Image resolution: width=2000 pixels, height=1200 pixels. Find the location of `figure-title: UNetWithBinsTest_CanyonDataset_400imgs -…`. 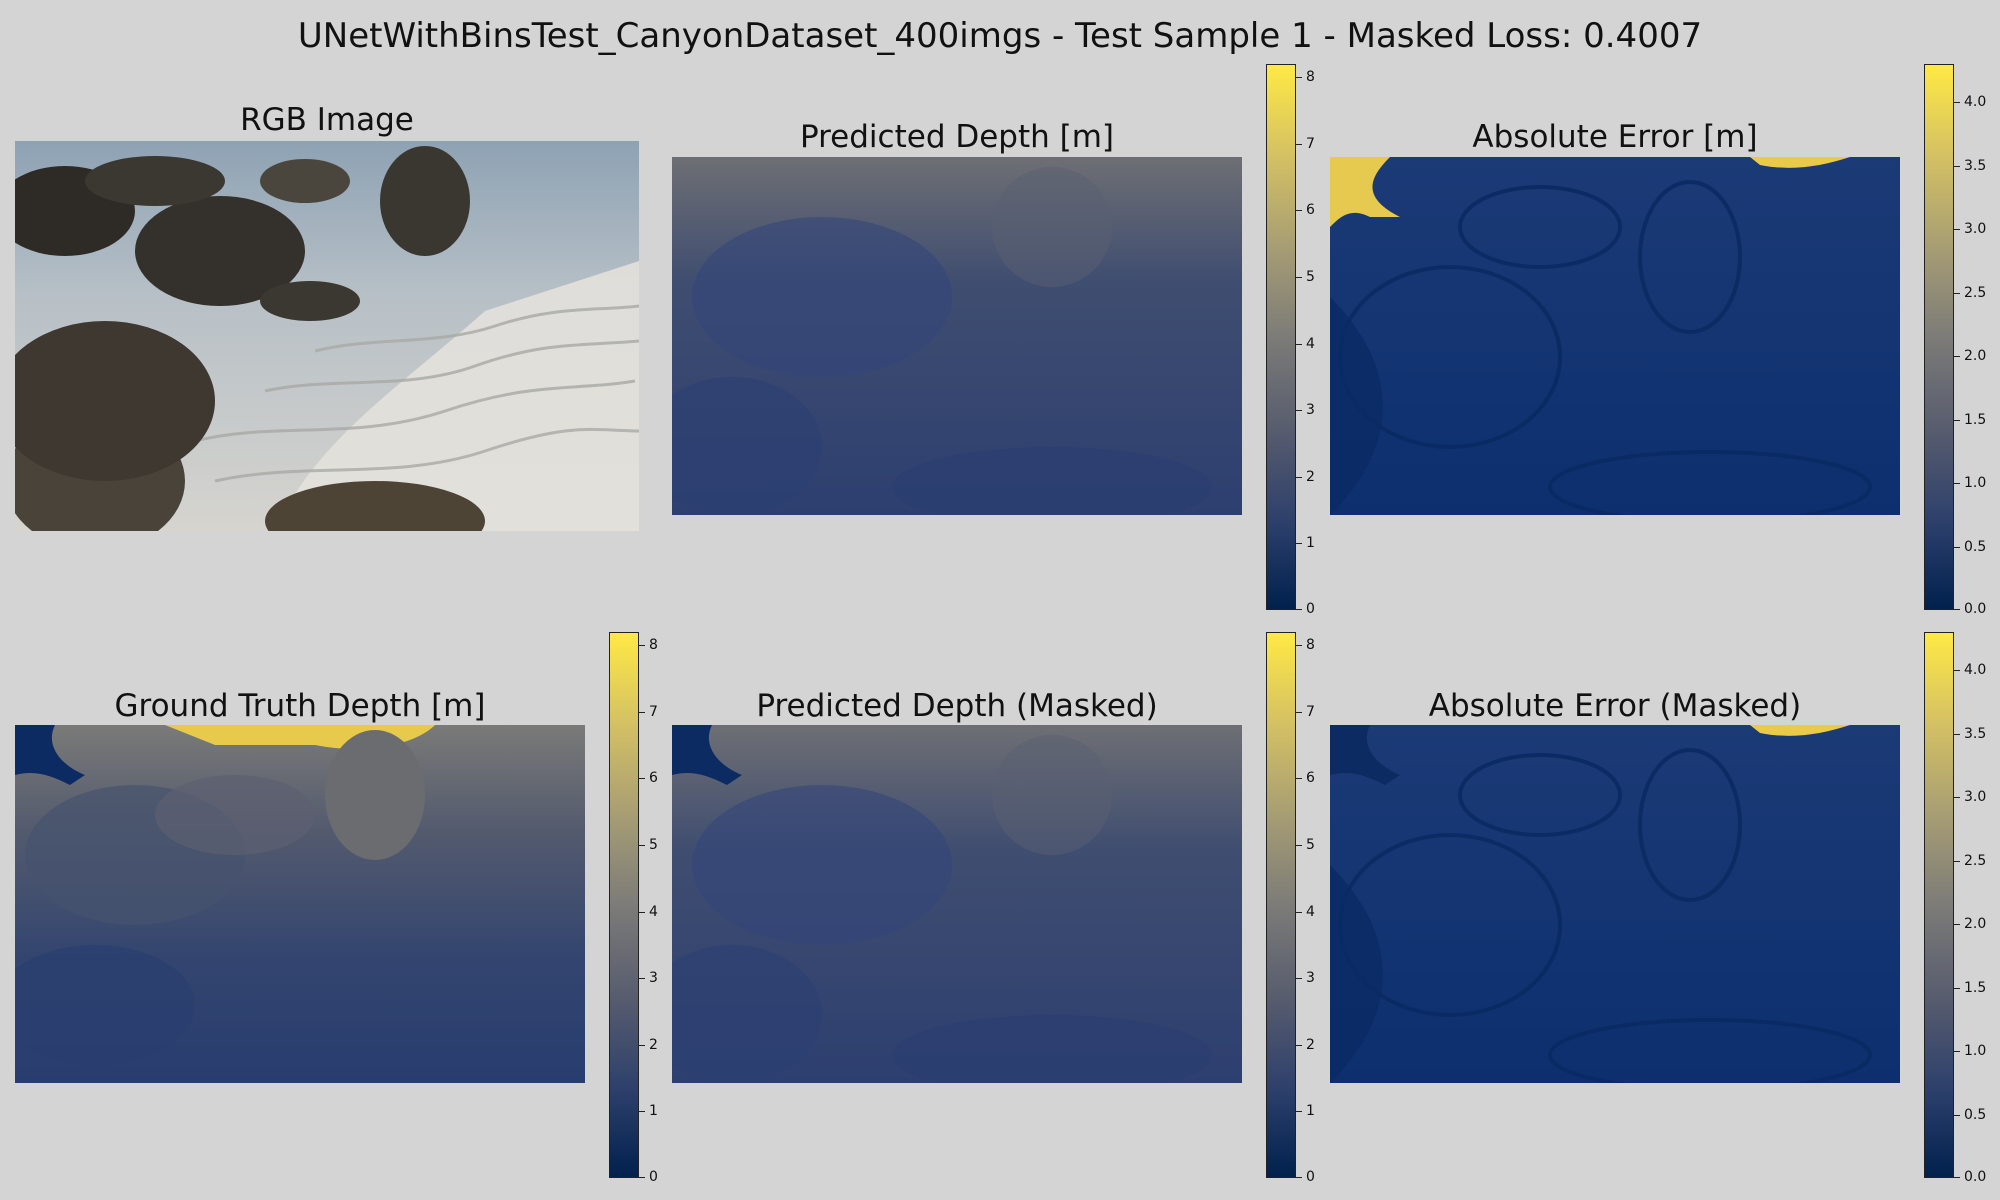

figure-title: UNetWithBinsTest_CanyonDataset_400imgs -… is located at coordinates (1000, 36).